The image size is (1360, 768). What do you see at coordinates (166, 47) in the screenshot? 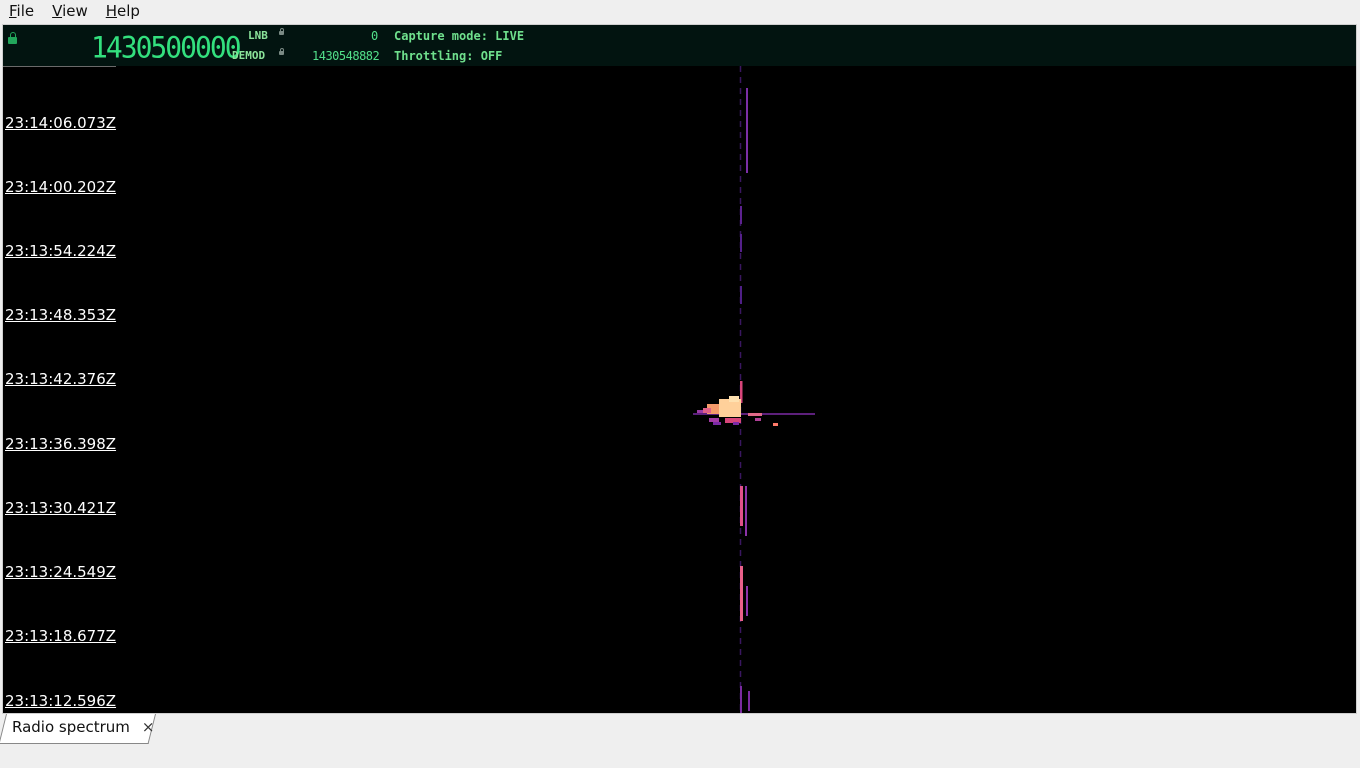
I see `main-frequency-display: 1430500000` at bounding box center [166, 47].